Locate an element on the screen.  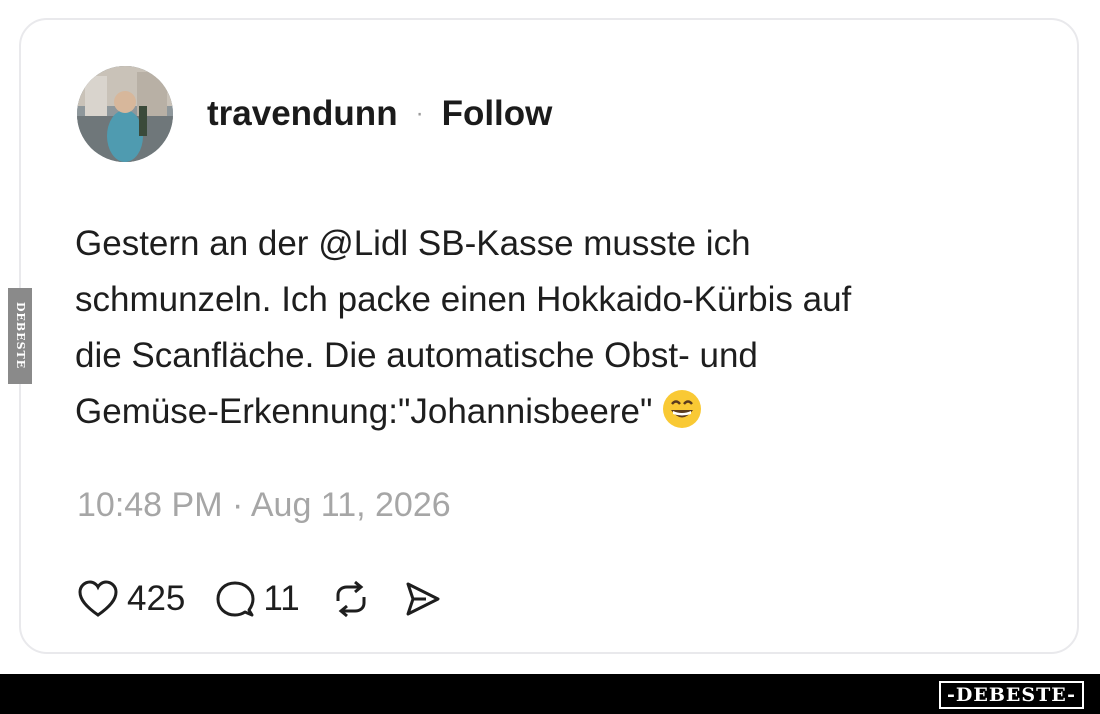
grinning-face-emoji-icon is located at coordinates (682, 409).